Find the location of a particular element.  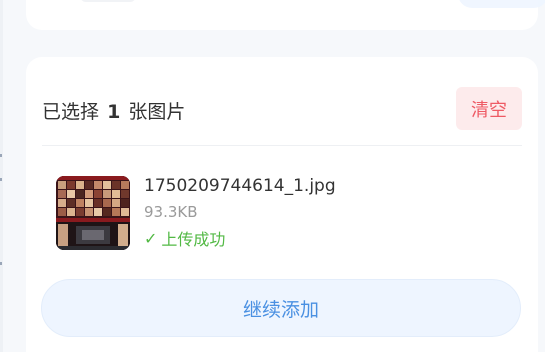

upload-status-text: 上传成功 is located at coordinates (193, 239).